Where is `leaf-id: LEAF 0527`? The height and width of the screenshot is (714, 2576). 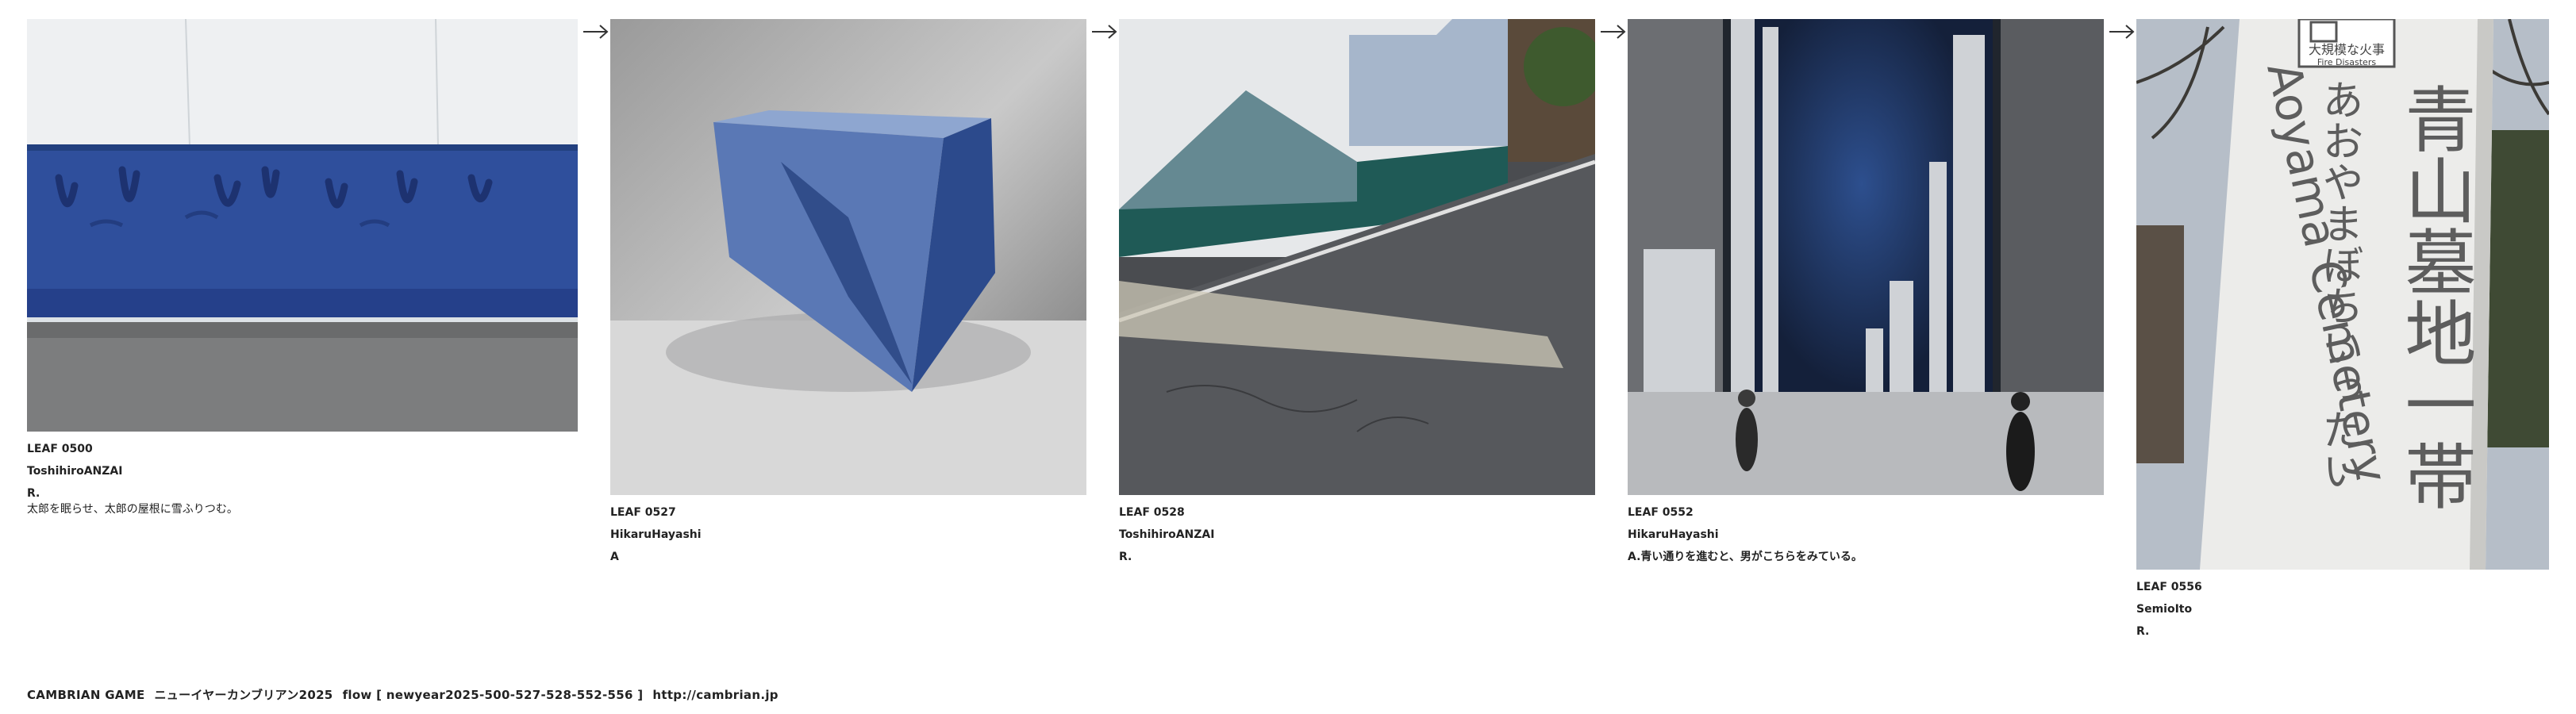 leaf-id: LEAF 0527 is located at coordinates (643, 512).